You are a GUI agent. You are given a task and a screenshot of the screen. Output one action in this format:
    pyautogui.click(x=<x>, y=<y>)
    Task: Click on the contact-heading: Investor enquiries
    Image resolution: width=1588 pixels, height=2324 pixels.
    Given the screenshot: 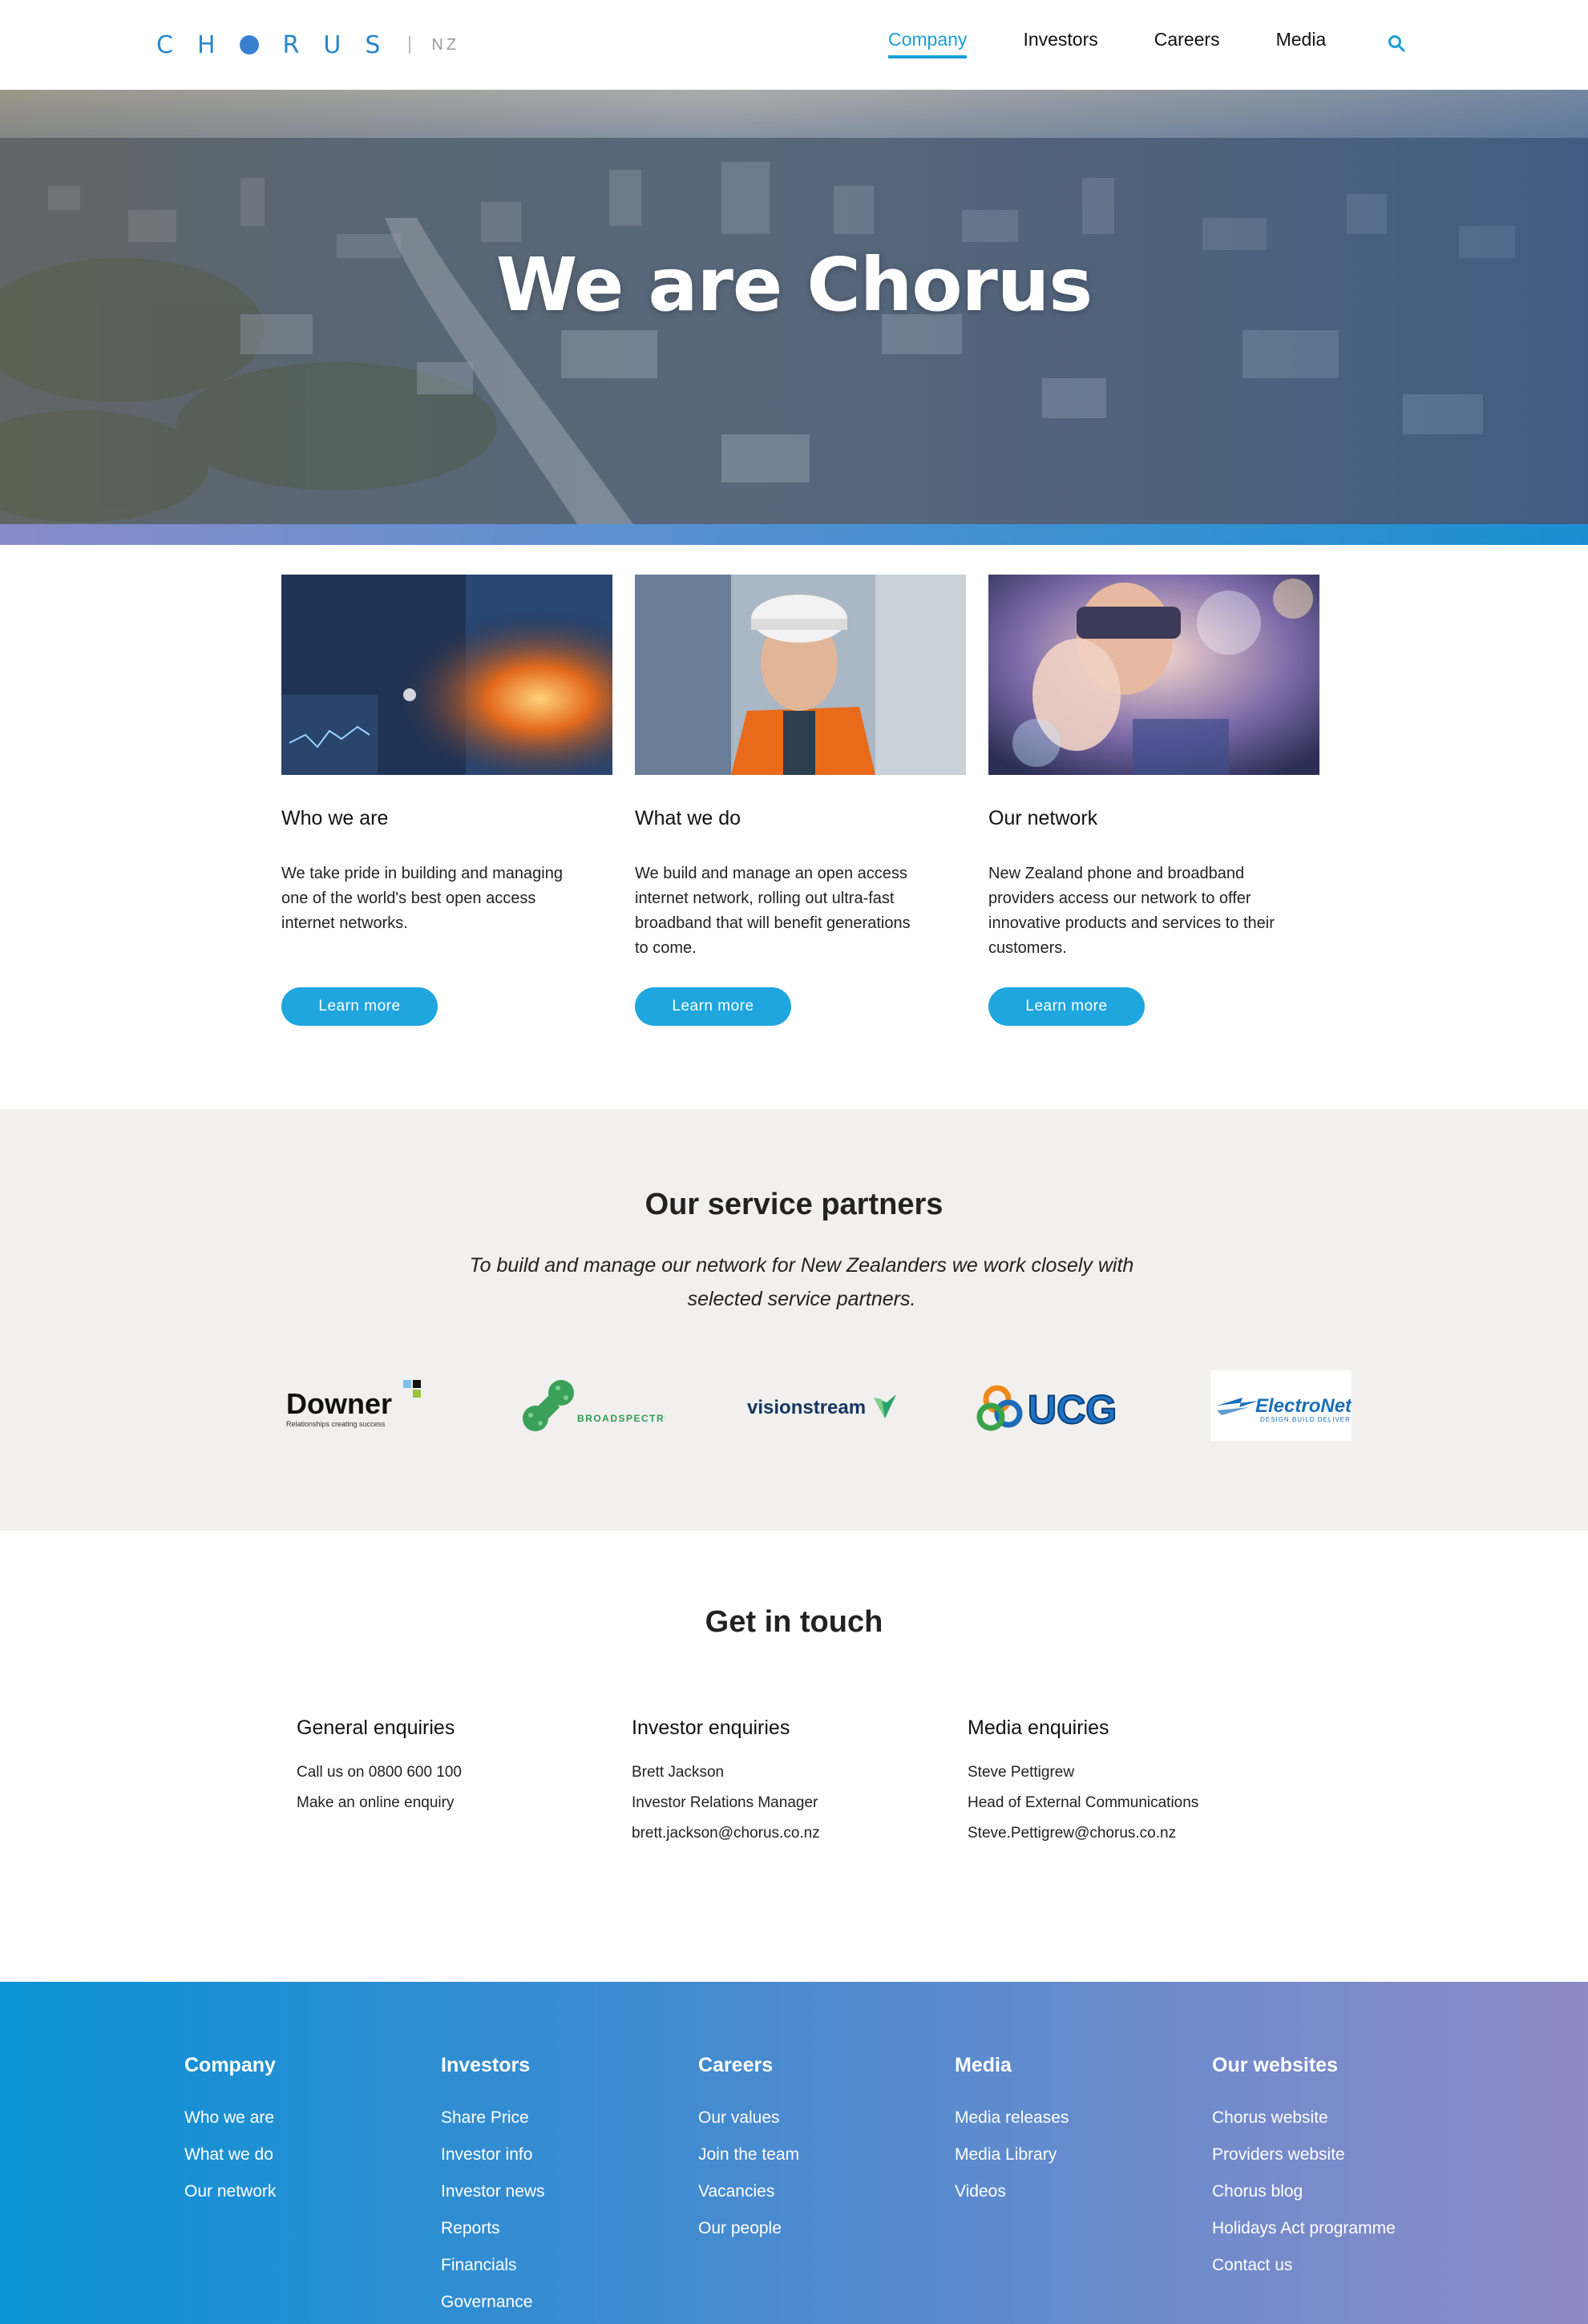 What is the action you would take?
    pyautogui.click(x=711, y=1728)
    